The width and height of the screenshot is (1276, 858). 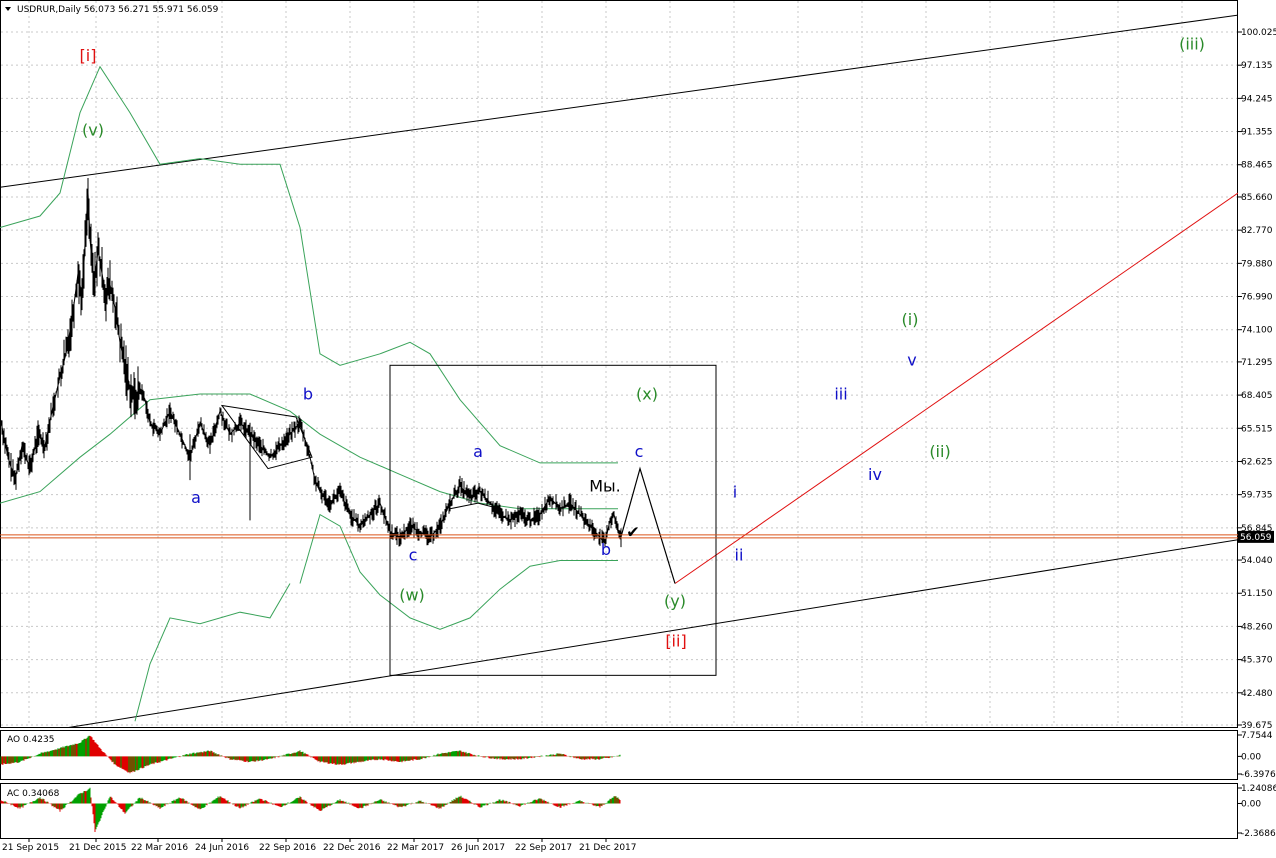 What do you see at coordinates (910, 319) in the screenshot?
I see `wave-label: (i)` at bounding box center [910, 319].